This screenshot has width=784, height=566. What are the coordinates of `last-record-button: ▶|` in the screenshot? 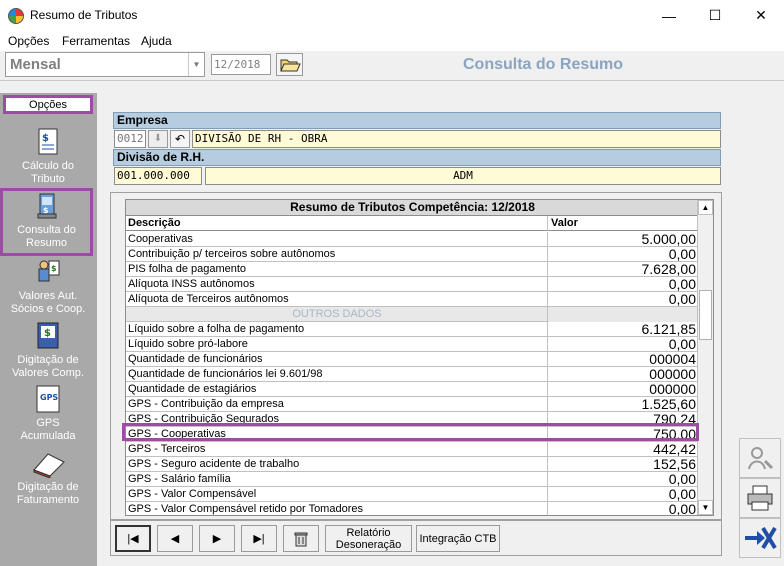 It's located at (259, 538).